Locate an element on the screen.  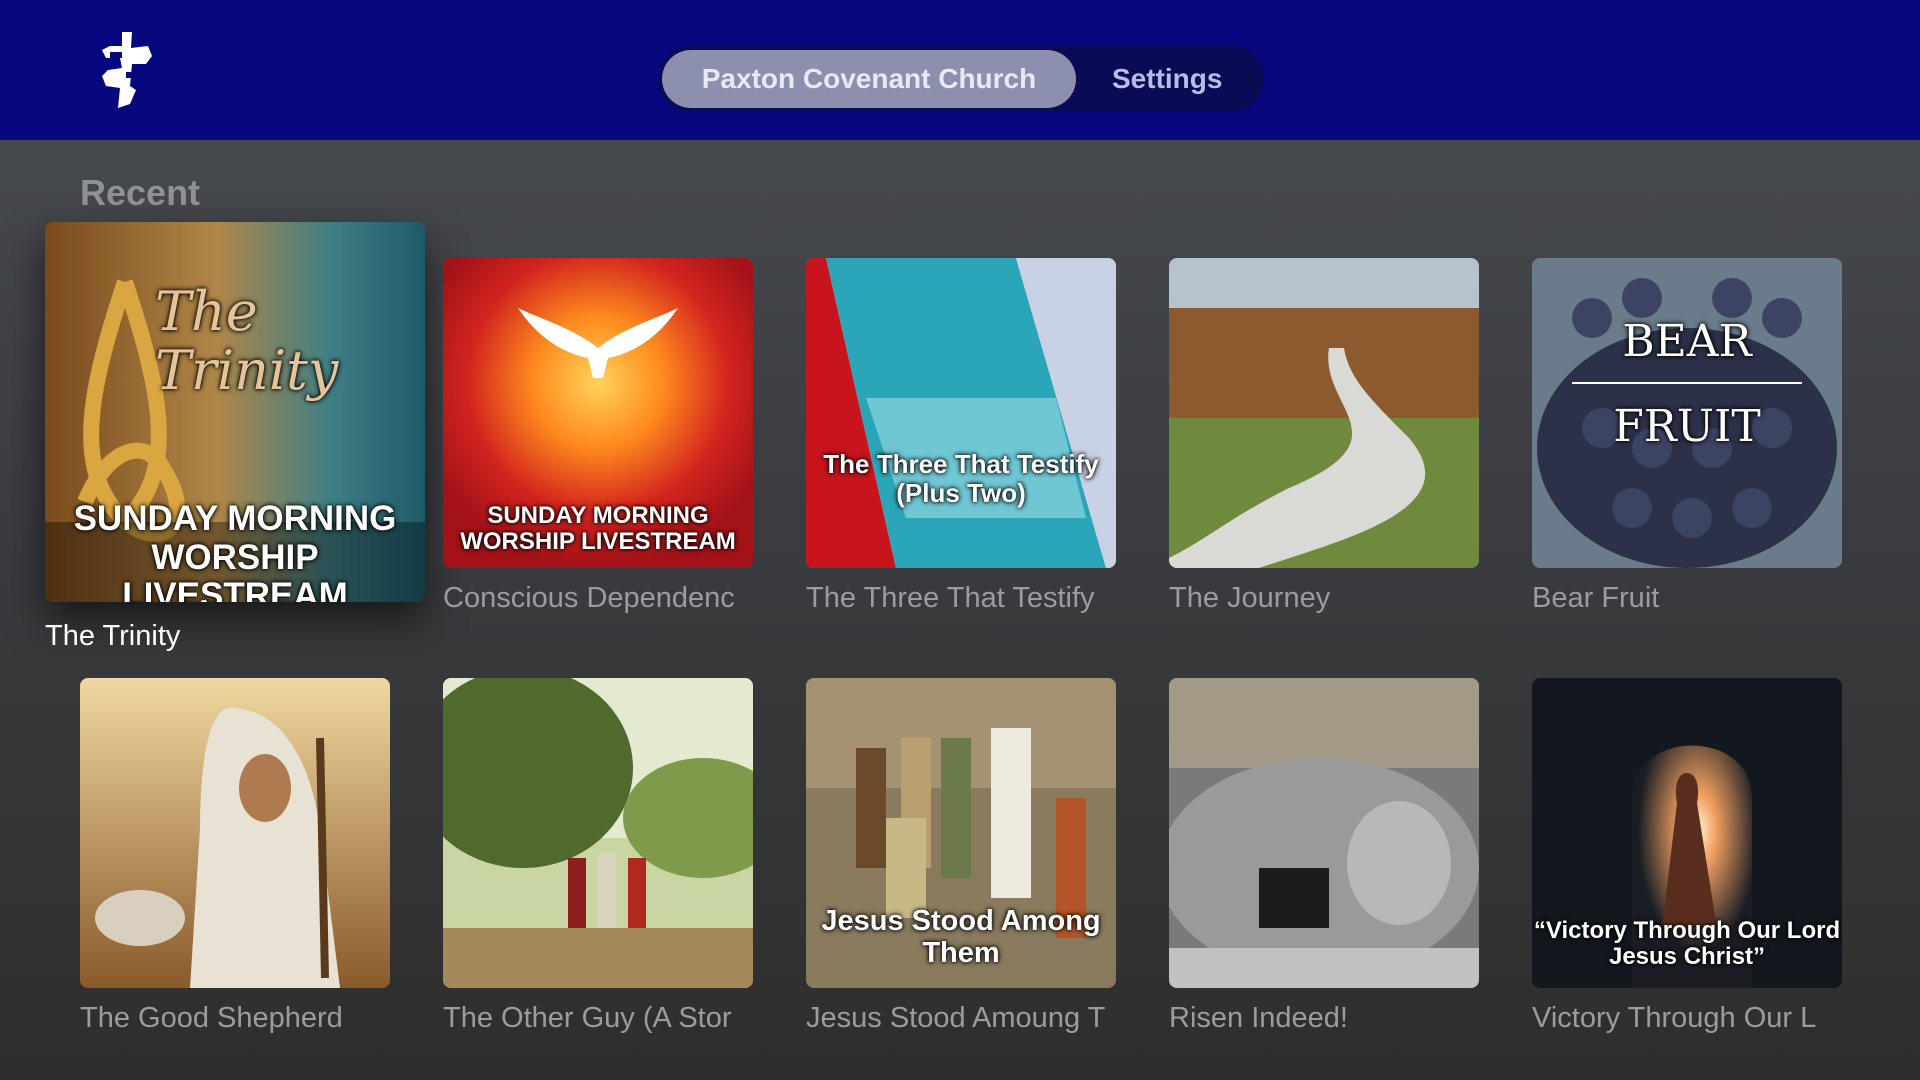
video-tile-the-good-shepherd: The Good Shepherd is located at coordinates (235, 858).